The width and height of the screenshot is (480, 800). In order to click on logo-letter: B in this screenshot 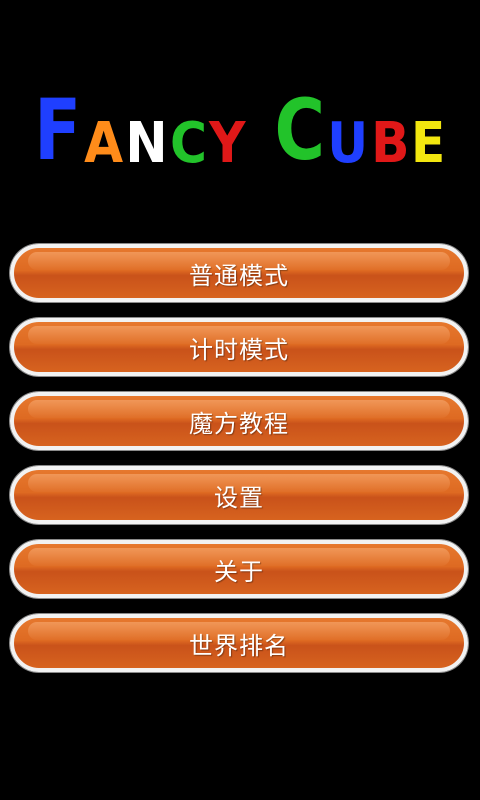, I will do `click(390, 143)`.